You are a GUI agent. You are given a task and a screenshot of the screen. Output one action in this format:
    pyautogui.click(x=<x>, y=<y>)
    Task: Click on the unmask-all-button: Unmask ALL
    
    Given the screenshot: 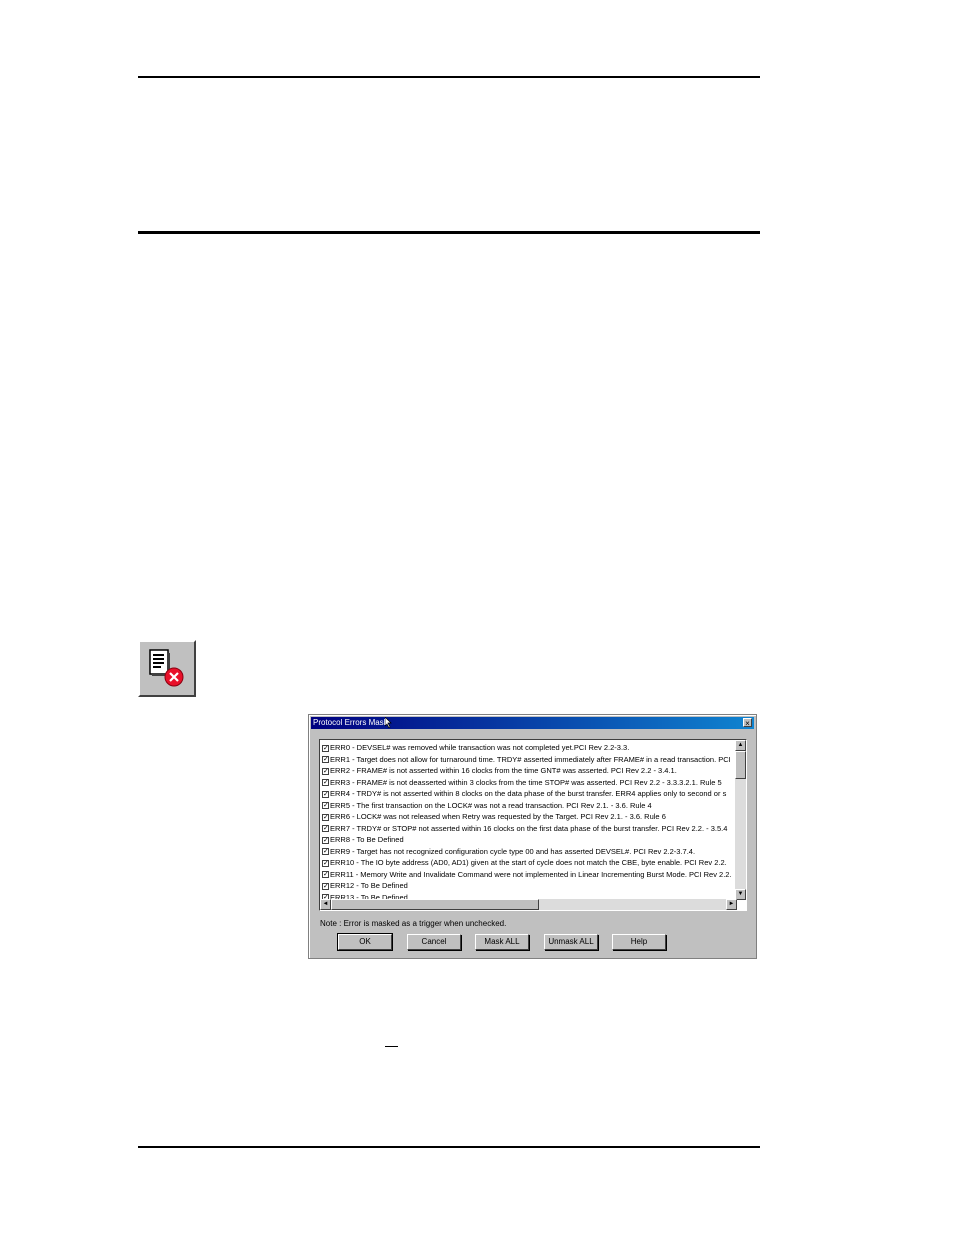 What is the action you would take?
    pyautogui.click(x=571, y=942)
    